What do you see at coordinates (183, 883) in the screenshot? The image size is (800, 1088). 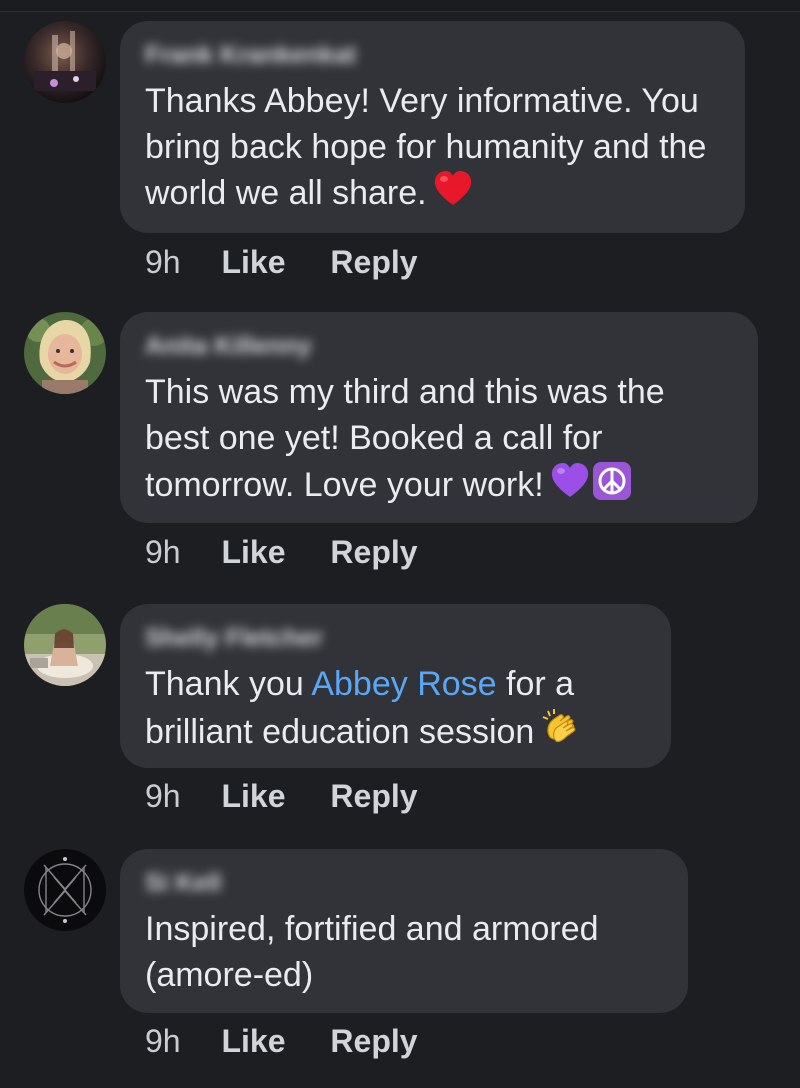 I see `comment-author: Si Kell` at bounding box center [183, 883].